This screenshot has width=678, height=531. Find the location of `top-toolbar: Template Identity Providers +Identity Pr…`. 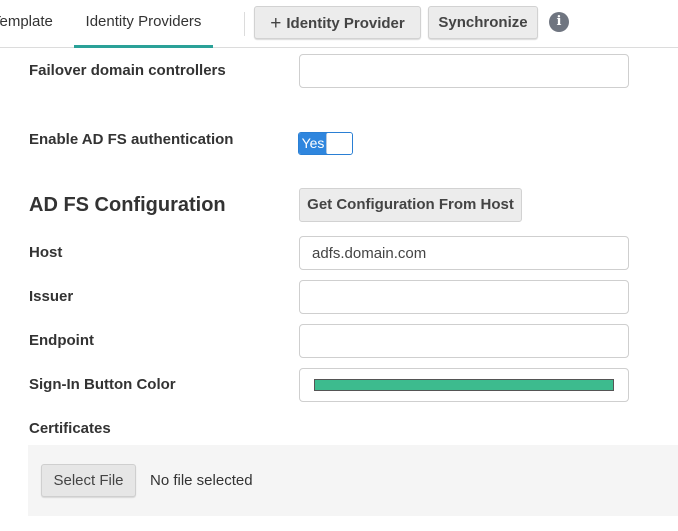

top-toolbar: Template Identity Providers +Identity Pr… is located at coordinates (339, 24).